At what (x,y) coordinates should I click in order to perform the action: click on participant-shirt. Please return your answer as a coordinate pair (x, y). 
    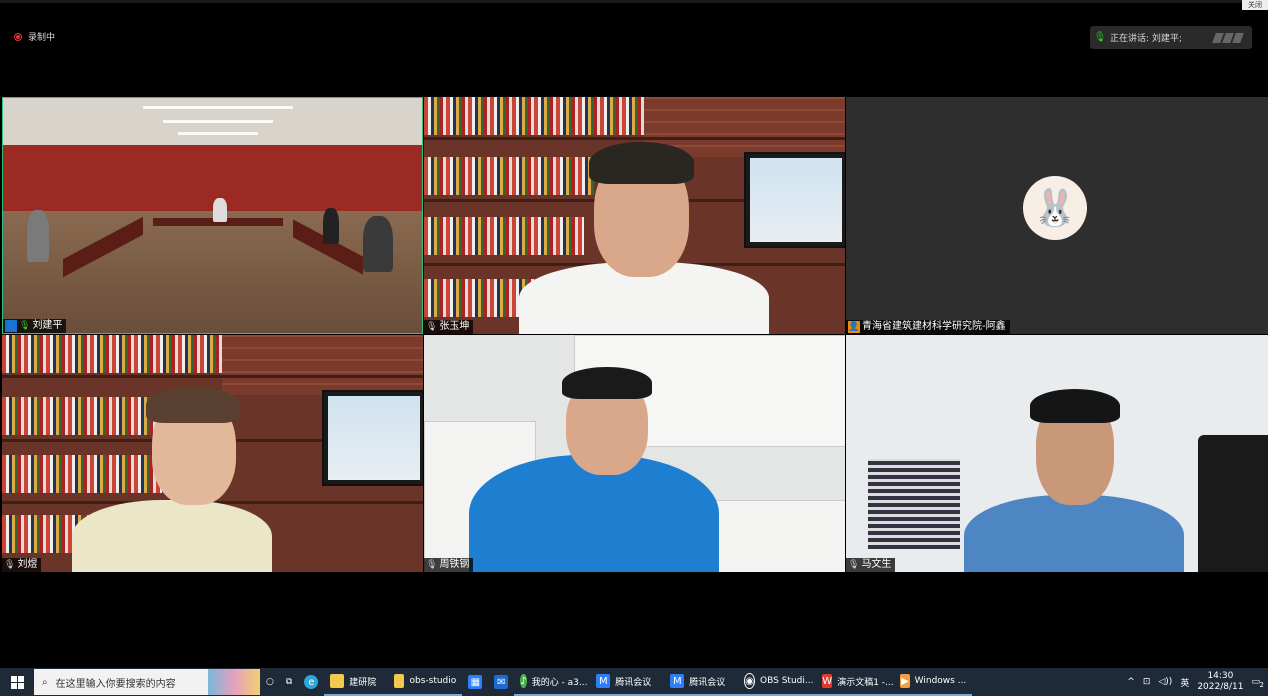
    Looking at the image, I should click on (172, 536).